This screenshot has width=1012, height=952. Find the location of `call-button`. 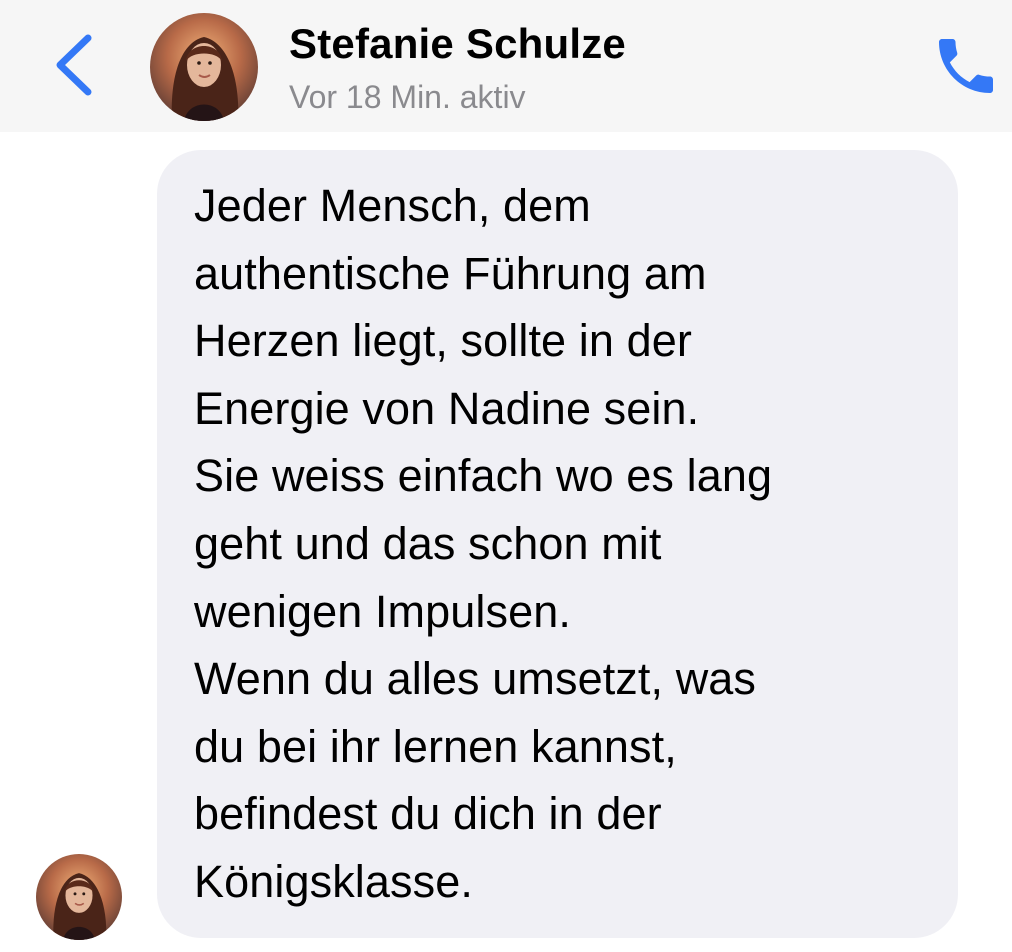

call-button is located at coordinates (966, 66).